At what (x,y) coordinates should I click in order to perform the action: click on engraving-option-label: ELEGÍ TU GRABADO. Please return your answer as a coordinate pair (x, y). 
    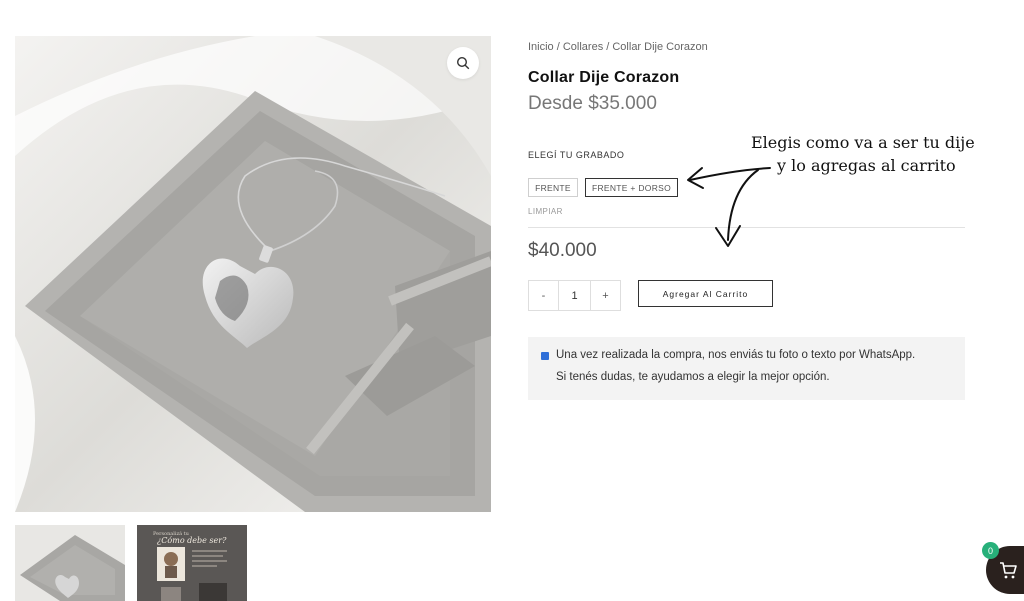
    Looking at the image, I should click on (576, 155).